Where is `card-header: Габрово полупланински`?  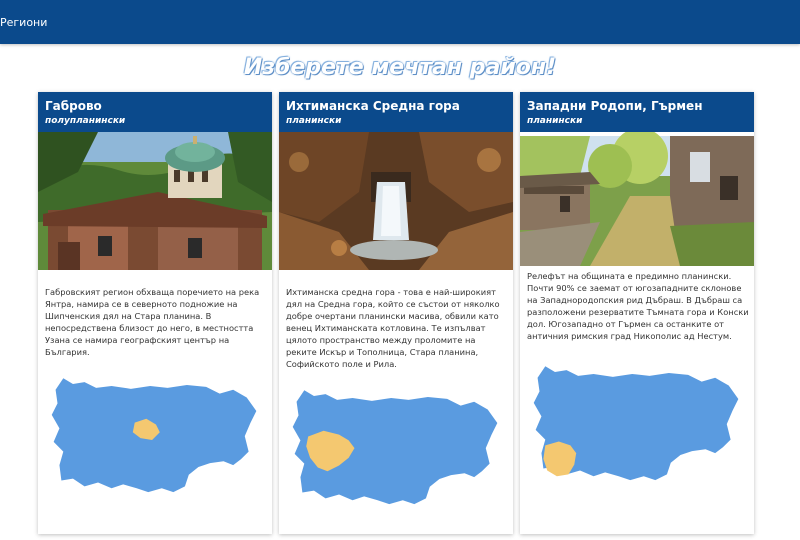
card-header: Габрово полупланински is located at coordinates (155, 112).